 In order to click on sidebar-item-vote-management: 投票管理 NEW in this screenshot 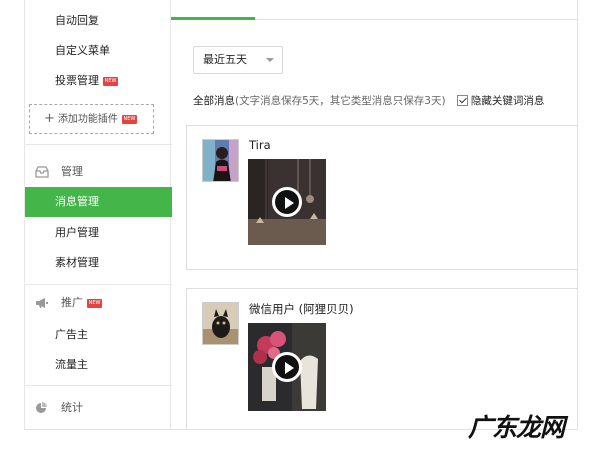, I will do `click(98, 81)`.